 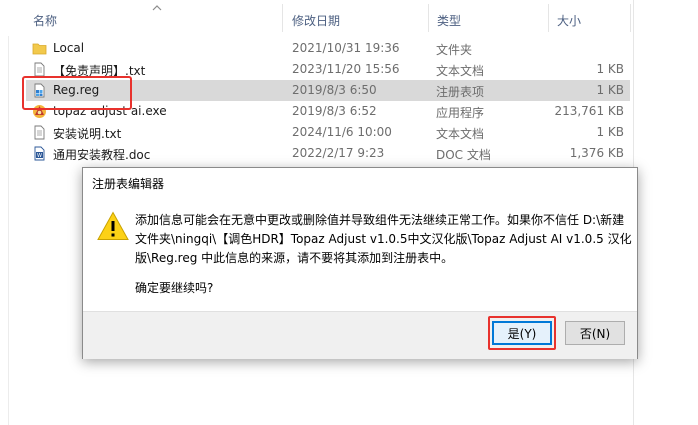 I want to click on doc-file-icon: W, so click(x=39, y=153).